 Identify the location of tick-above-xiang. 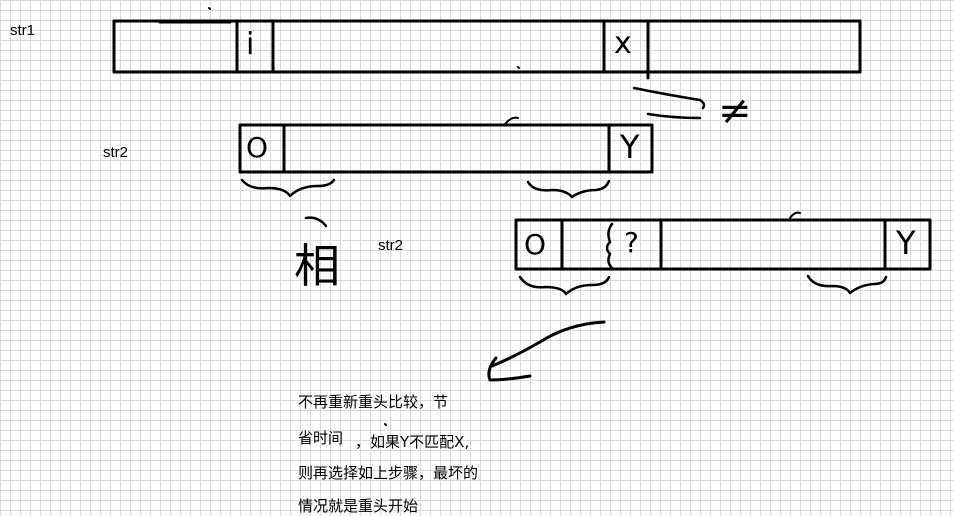
(316, 222).